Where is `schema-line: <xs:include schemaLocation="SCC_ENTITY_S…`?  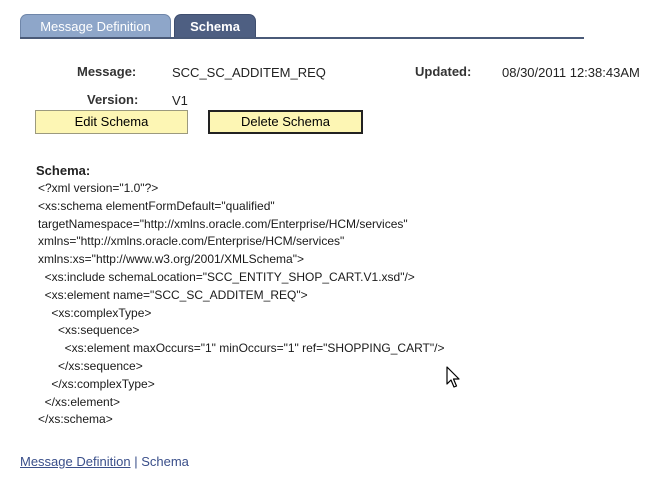 schema-line: <xs:include schemaLocation="SCC_ENTITY_S… is located at coordinates (226, 276).